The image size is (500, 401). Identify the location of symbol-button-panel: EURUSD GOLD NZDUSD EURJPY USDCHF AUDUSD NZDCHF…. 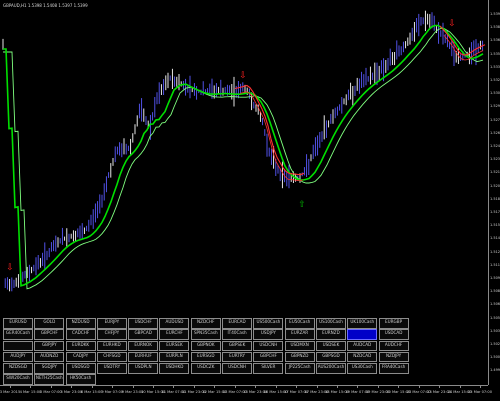
(206, 351).